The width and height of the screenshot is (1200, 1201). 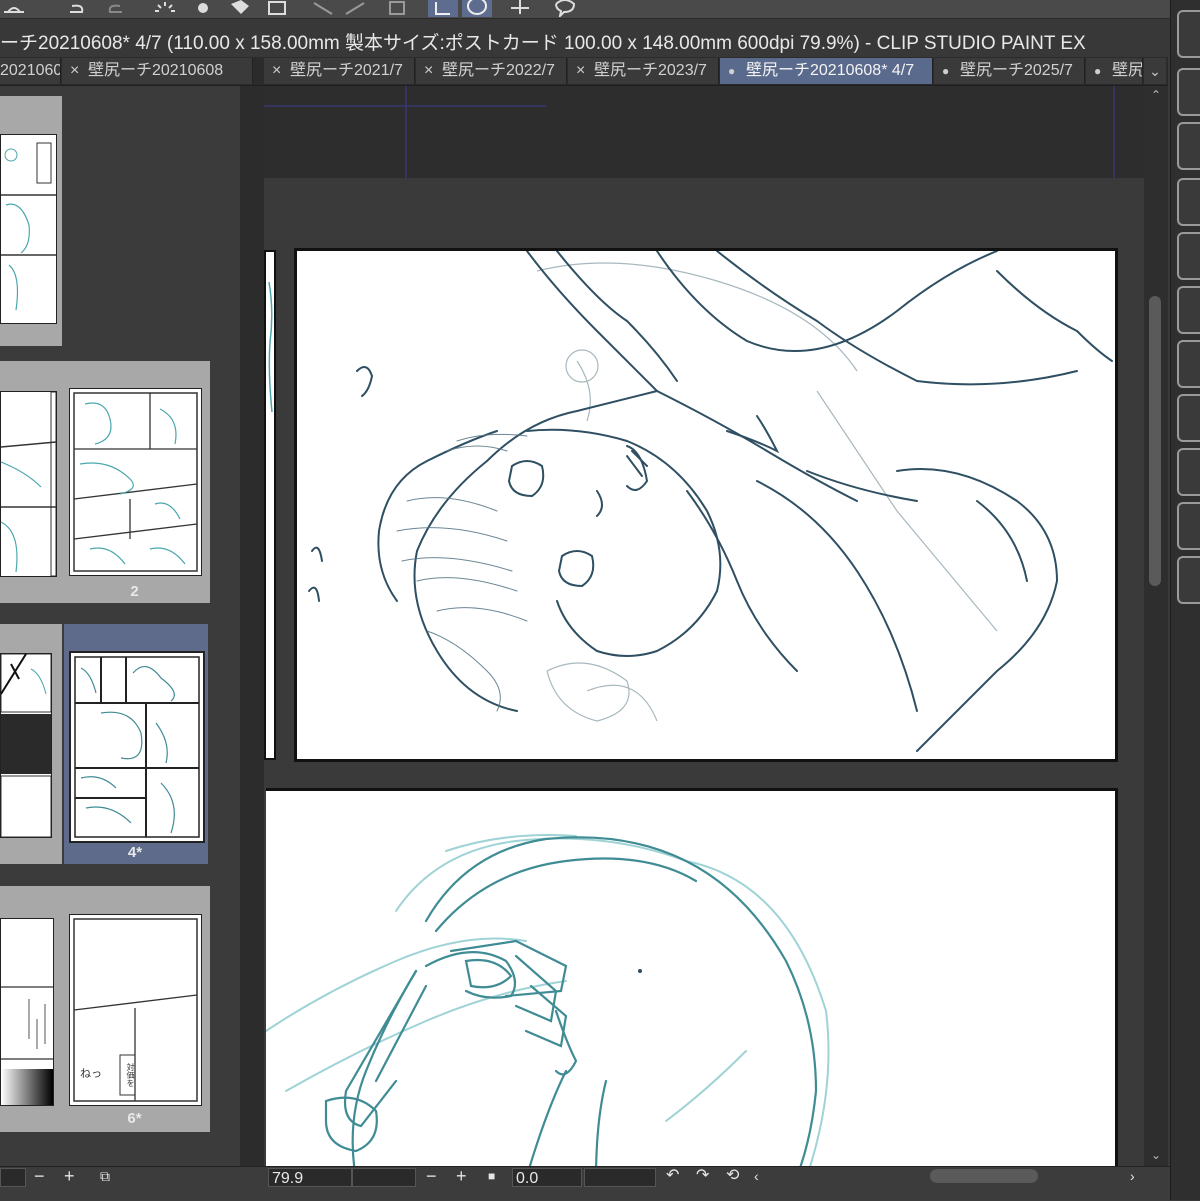 I want to click on zoom-out-button: −, so click(x=39, y=1176).